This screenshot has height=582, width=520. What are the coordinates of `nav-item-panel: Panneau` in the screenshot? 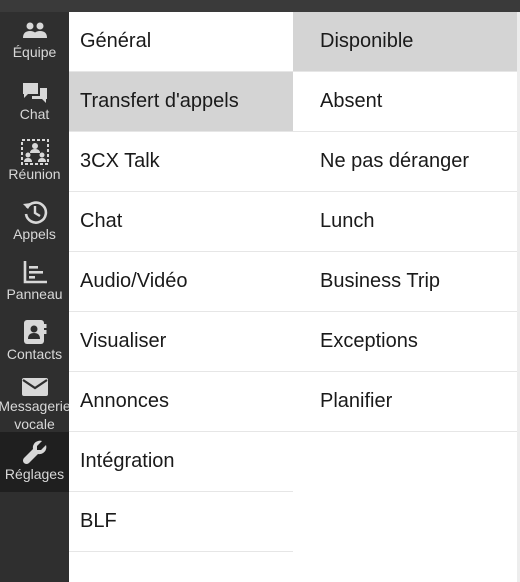 It's located at (34, 282).